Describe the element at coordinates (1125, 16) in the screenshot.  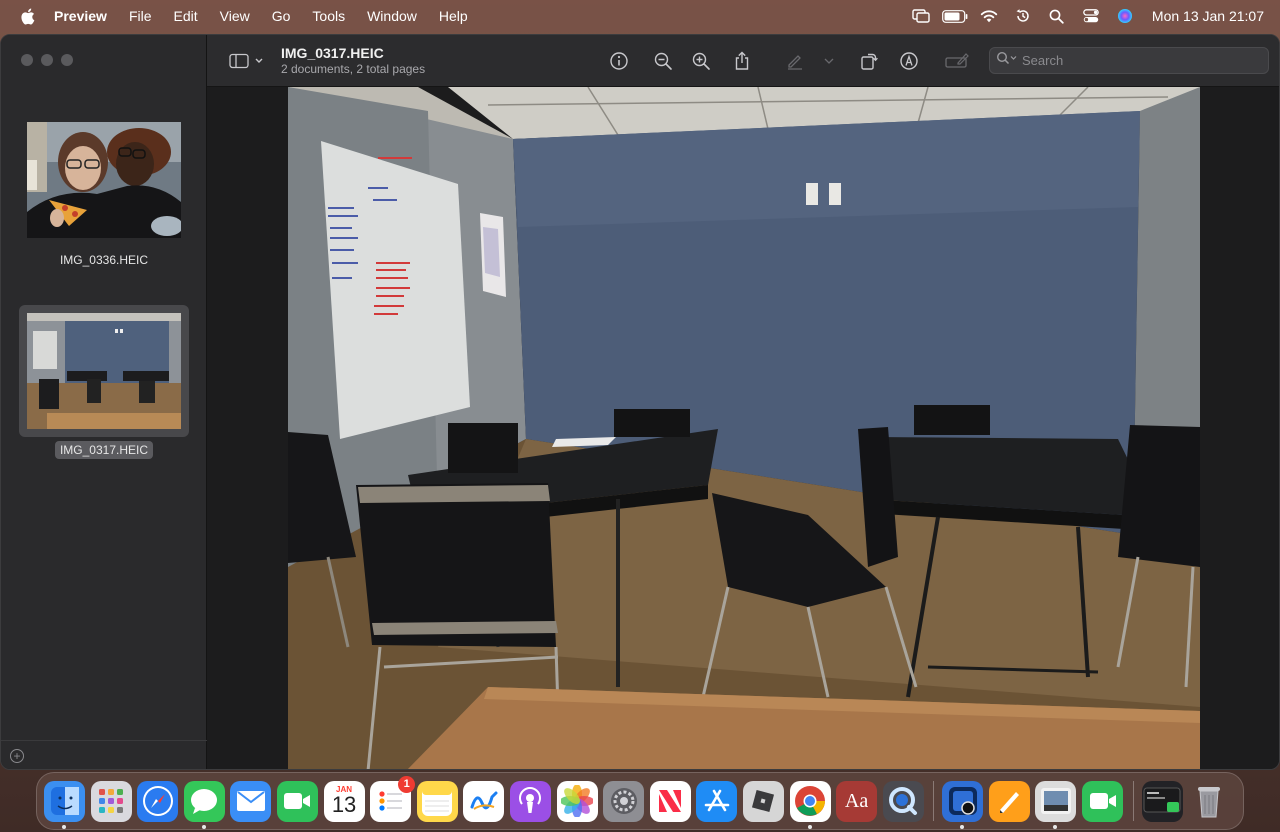
I see `siri-icon` at that location.